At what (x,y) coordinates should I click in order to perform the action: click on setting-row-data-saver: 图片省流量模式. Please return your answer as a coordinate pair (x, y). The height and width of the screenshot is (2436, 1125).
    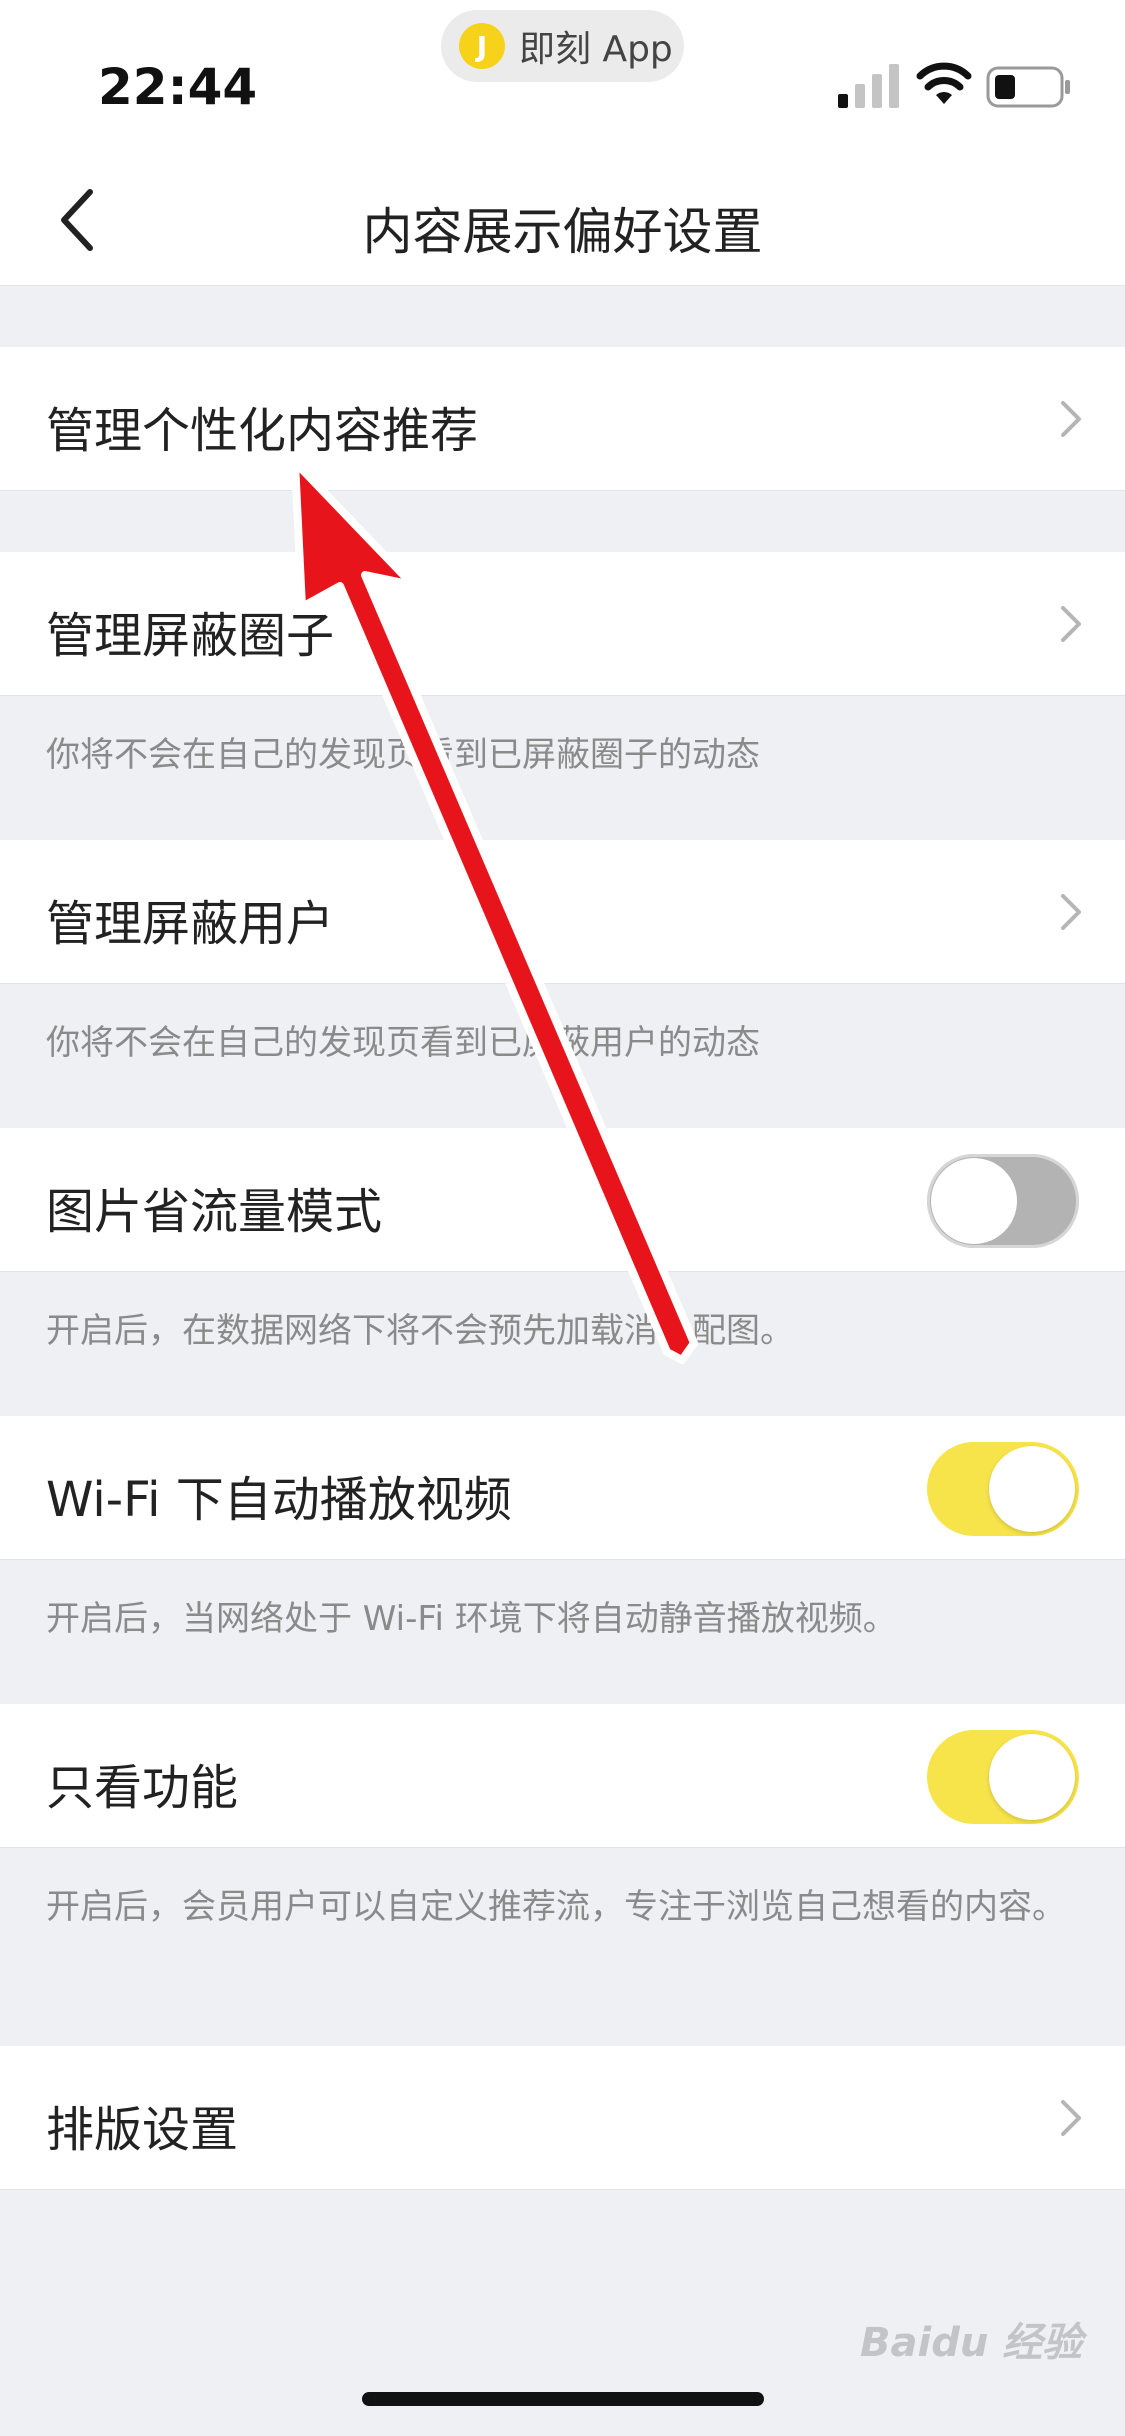
    Looking at the image, I should click on (562, 1200).